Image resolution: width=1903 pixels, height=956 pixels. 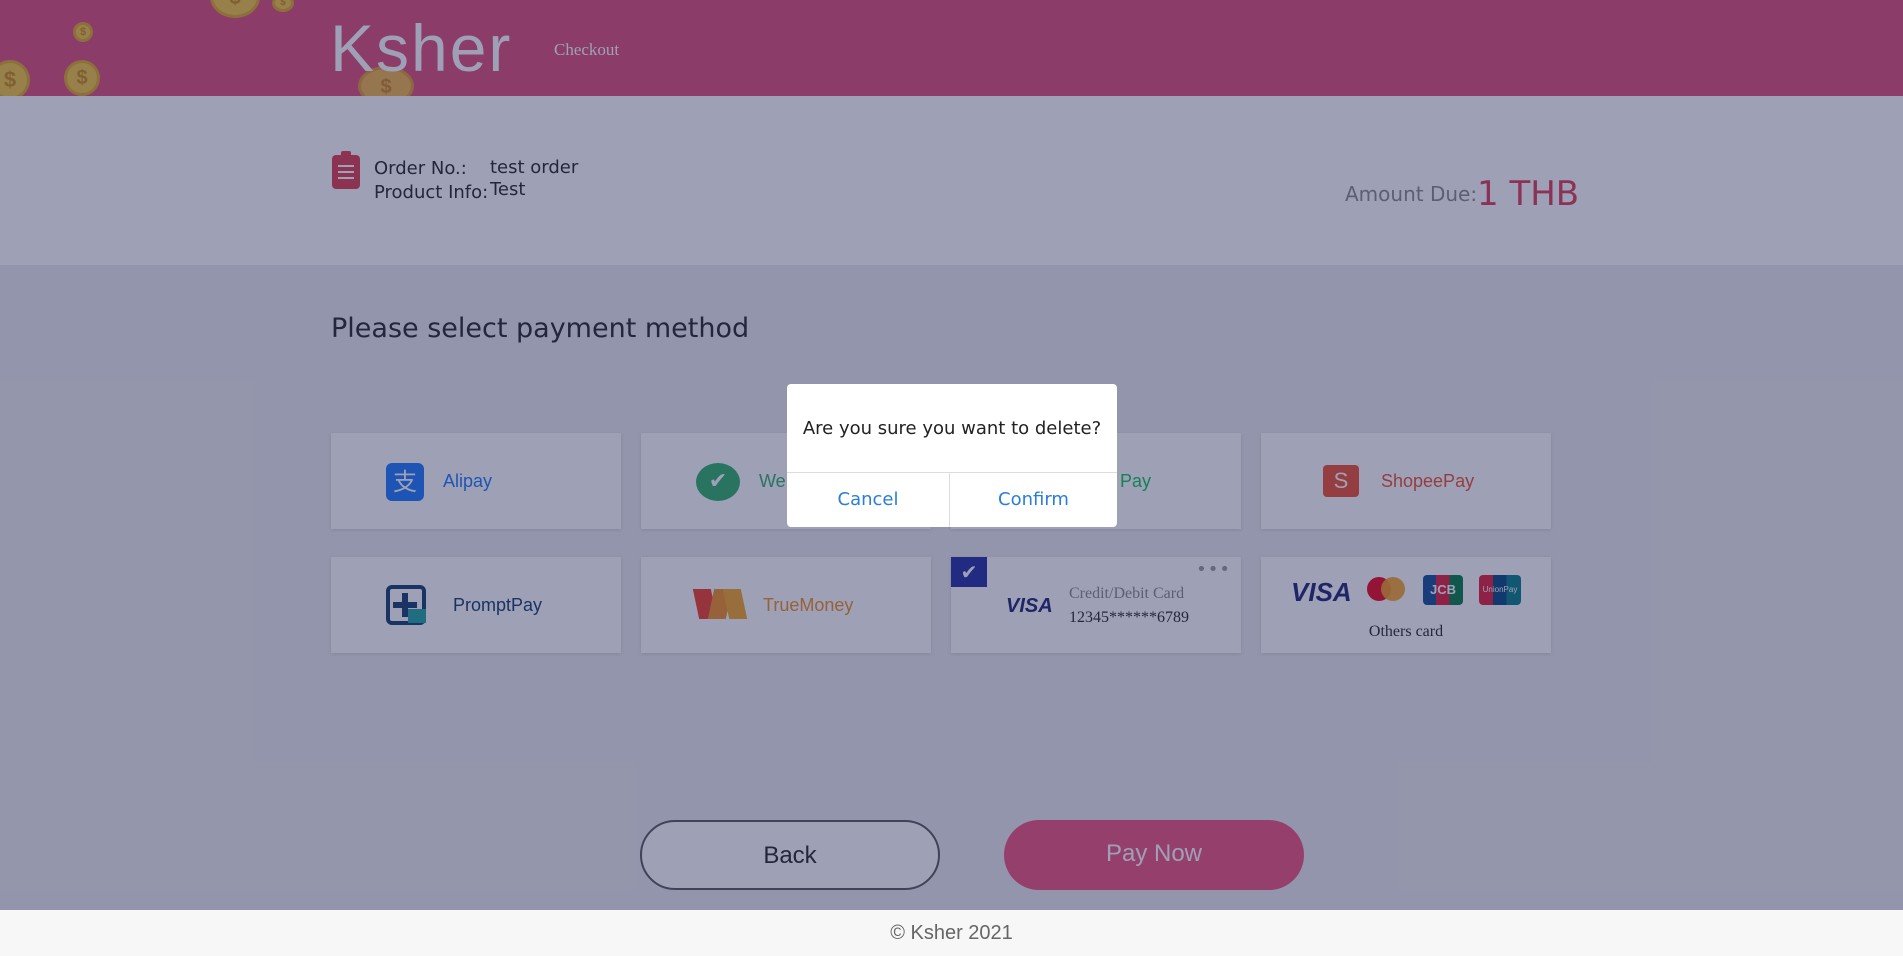 I want to click on cancel-button: Cancel, so click(x=868, y=500).